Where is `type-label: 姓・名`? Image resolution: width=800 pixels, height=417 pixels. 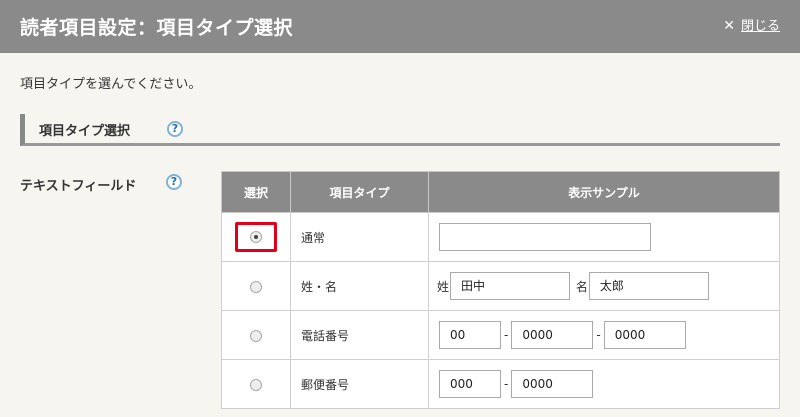
type-label: 姓・名 is located at coordinates (359, 286).